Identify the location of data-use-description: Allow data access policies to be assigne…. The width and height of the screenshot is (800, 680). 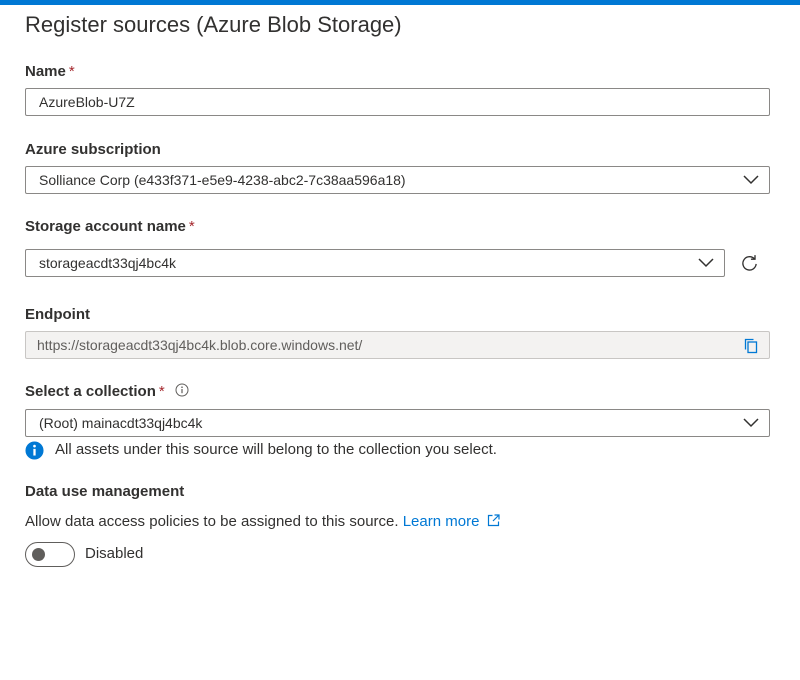
(262, 521).